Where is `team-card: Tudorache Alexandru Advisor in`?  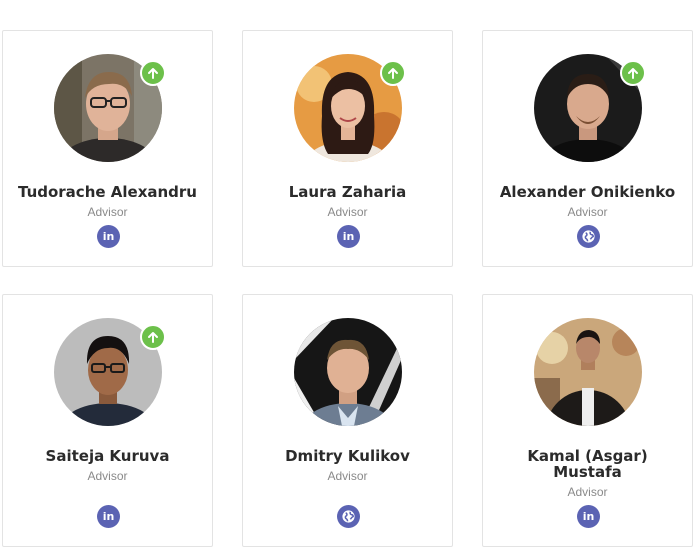 team-card: Tudorache Alexandru Advisor in is located at coordinates (107, 148).